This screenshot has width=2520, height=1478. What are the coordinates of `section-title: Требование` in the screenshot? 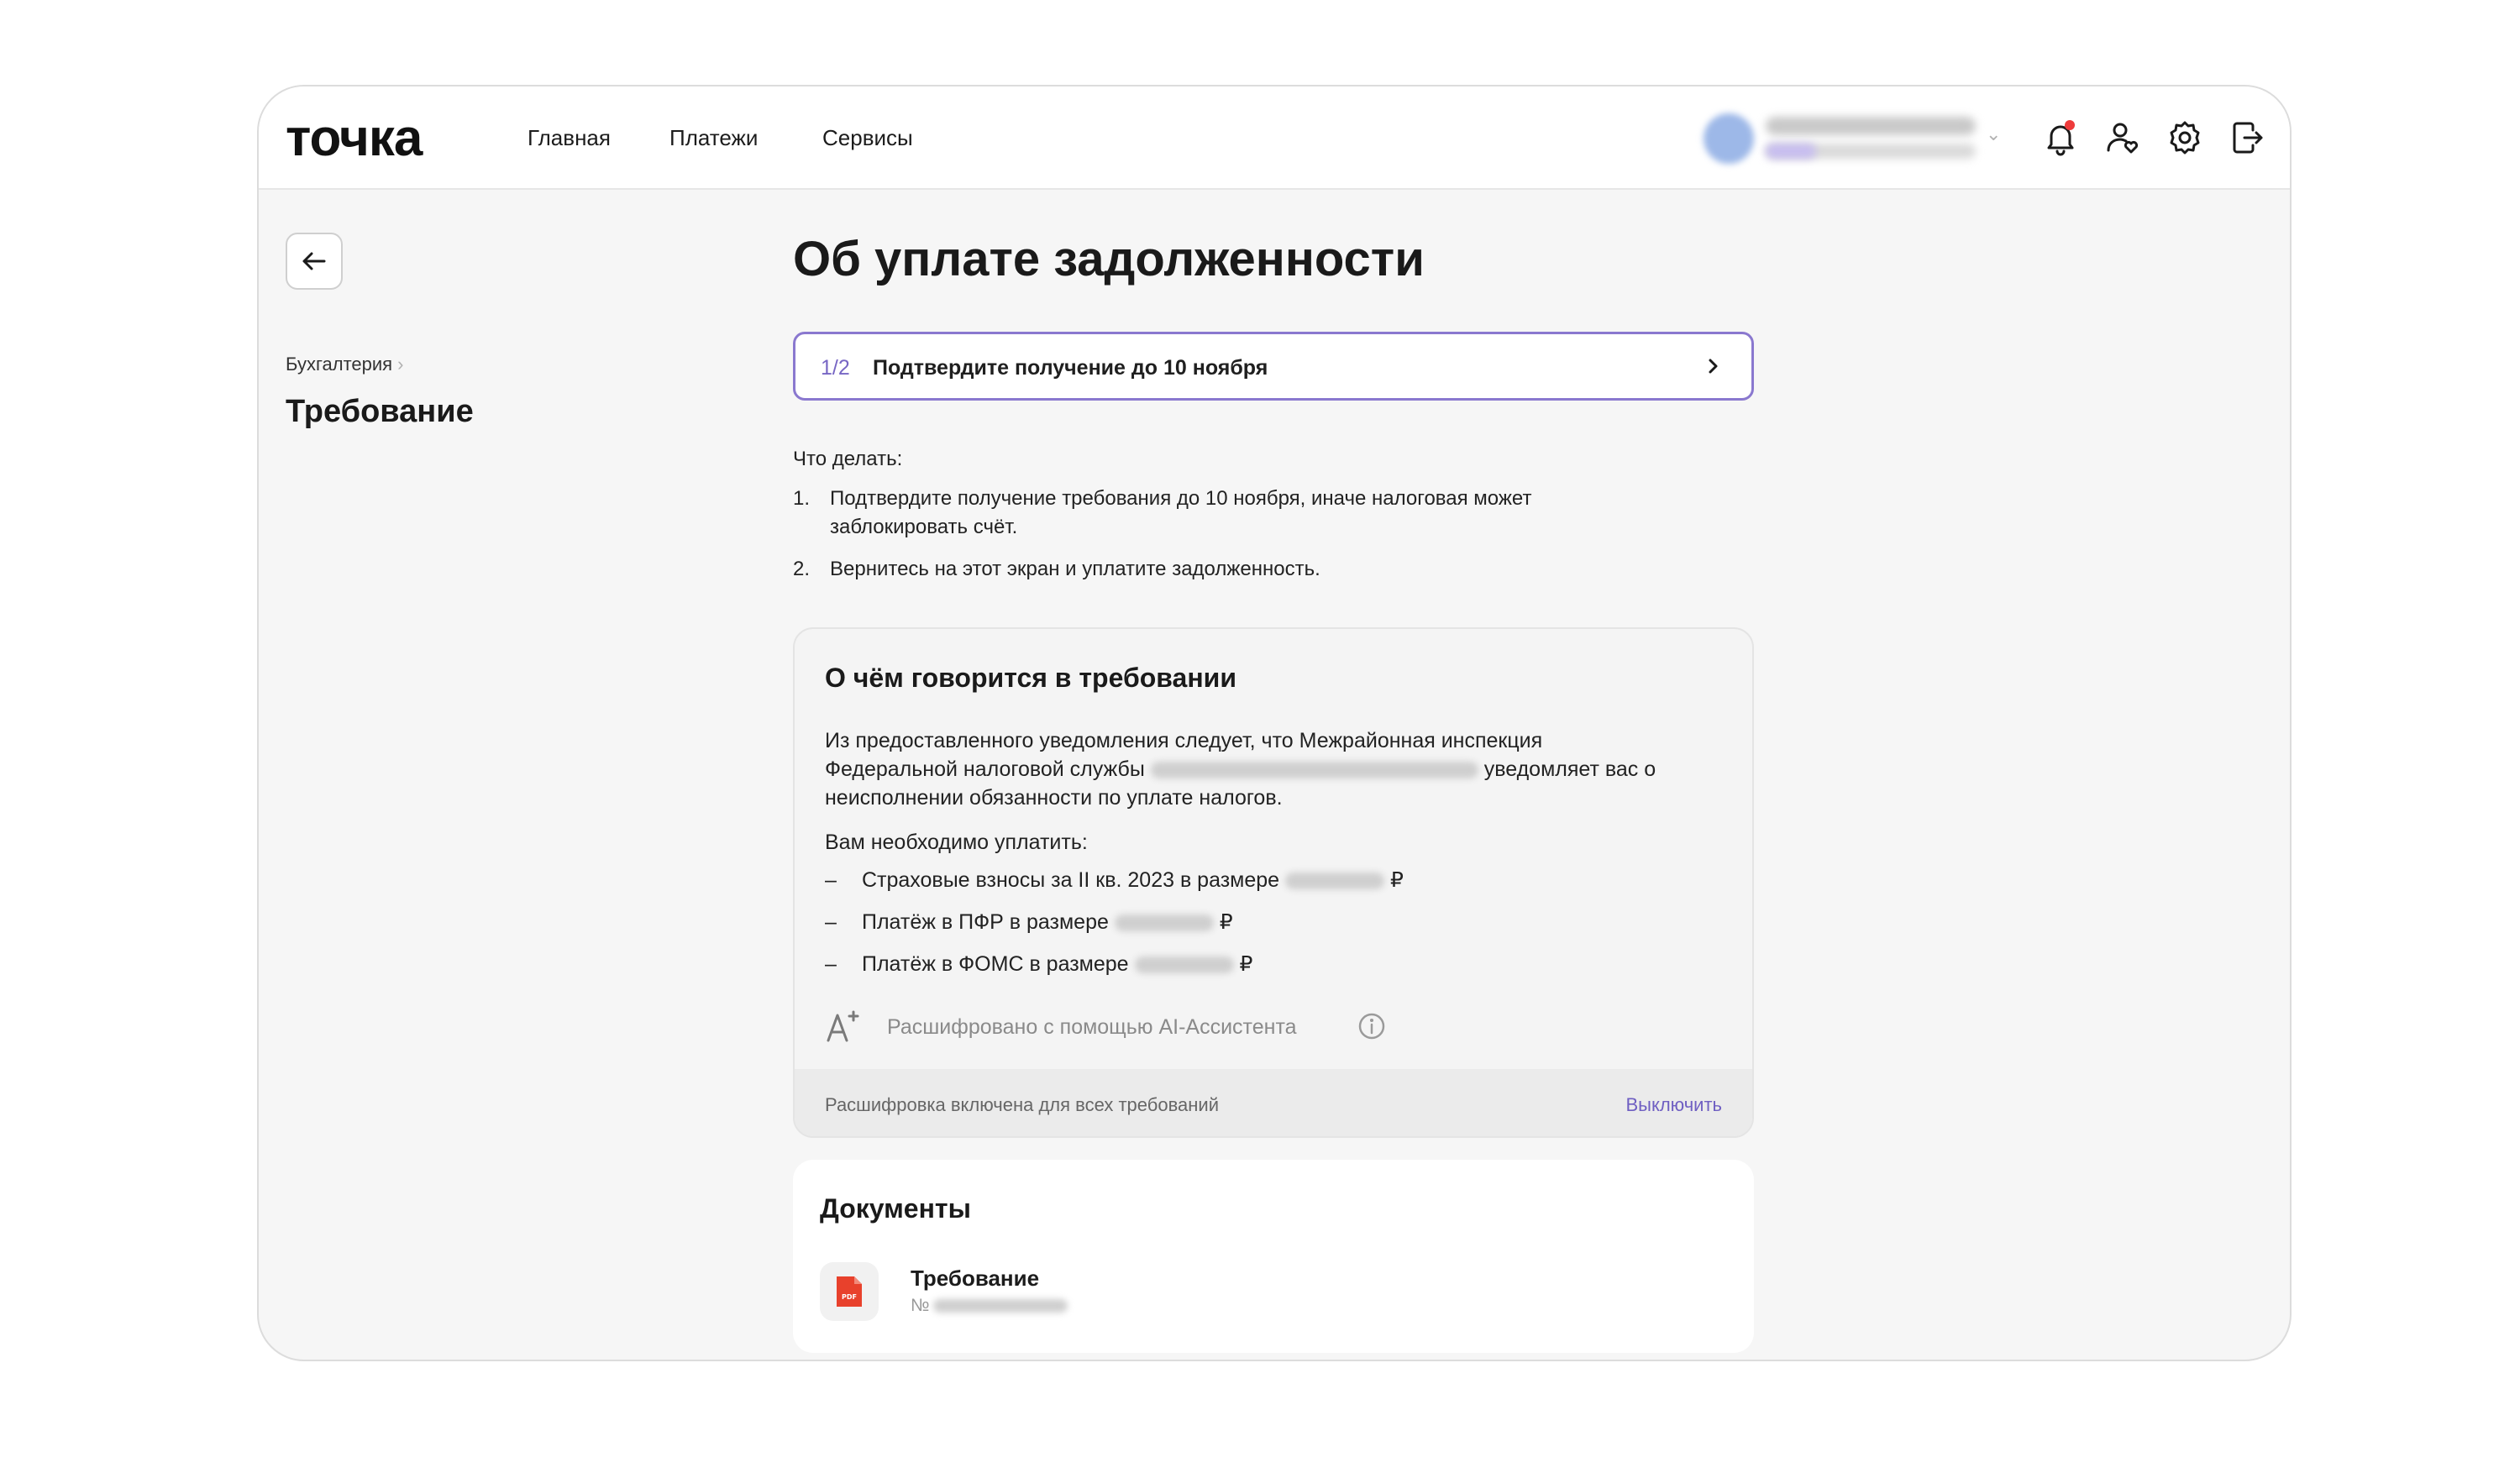 It's located at (380, 411).